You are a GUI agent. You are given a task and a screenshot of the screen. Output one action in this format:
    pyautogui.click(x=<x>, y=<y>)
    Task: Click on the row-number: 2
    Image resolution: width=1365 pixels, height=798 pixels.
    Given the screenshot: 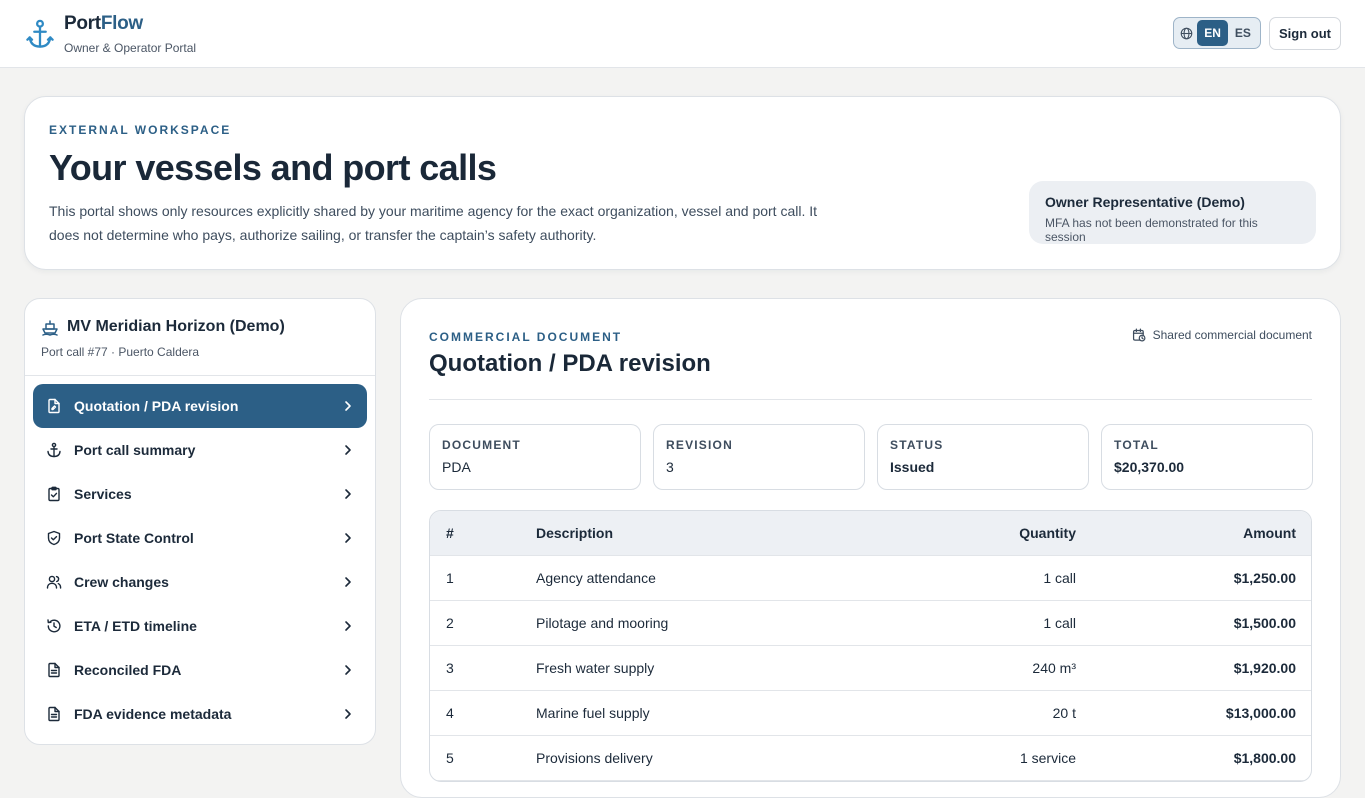 What is the action you would take?
    pyautogui.click(x=450, y=623)
    